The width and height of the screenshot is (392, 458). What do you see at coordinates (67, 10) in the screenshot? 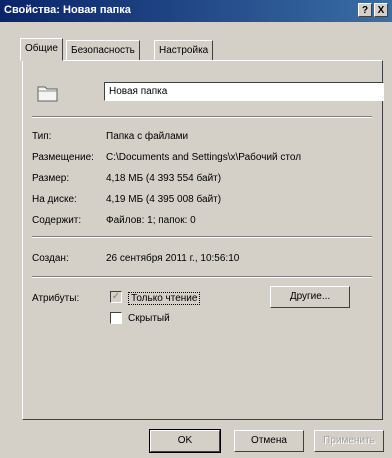
I see `window-title: Свойства: Новая папка` at bounding box center [67, 10].